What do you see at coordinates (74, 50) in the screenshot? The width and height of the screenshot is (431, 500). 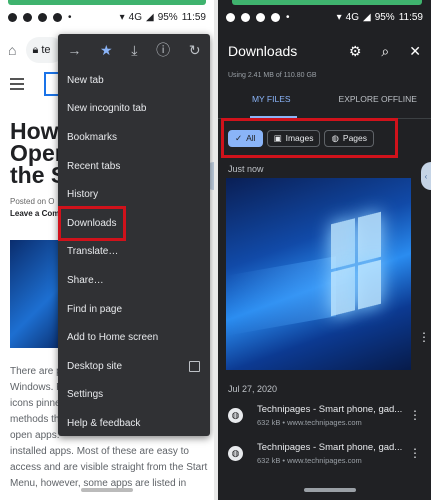 I see `forward-icon: →` at bounding box center [74, 50].